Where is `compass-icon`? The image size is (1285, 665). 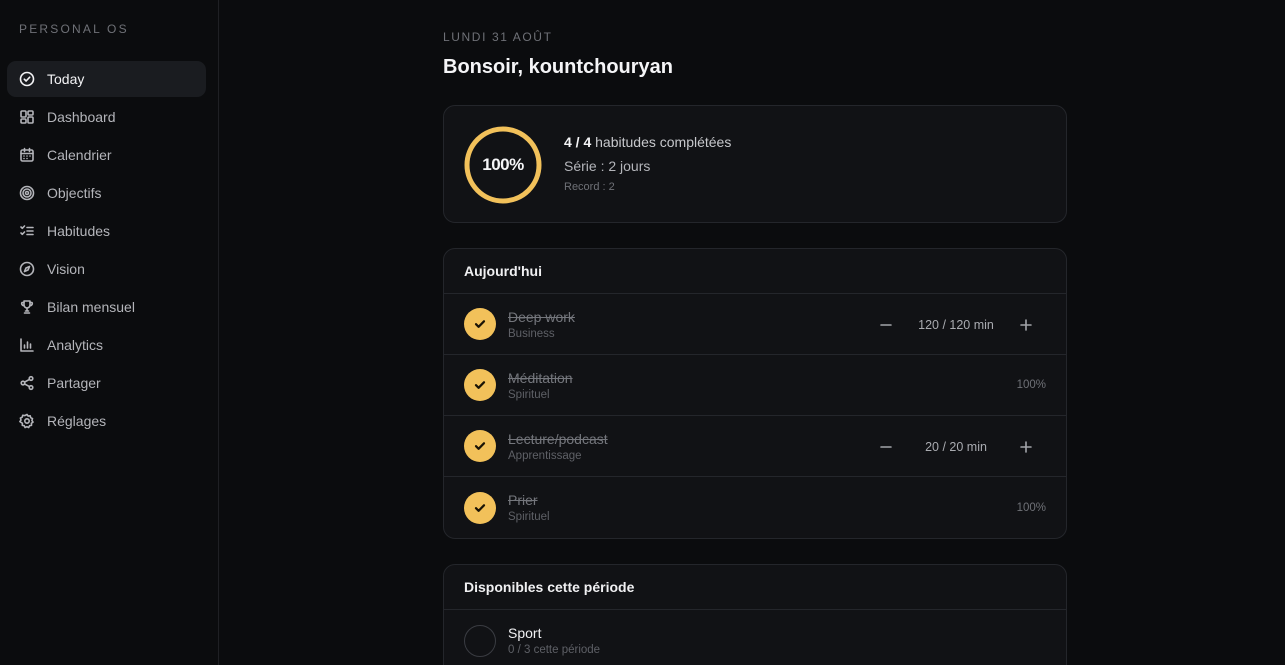
compass-icon is located at coordinates (27, 269).